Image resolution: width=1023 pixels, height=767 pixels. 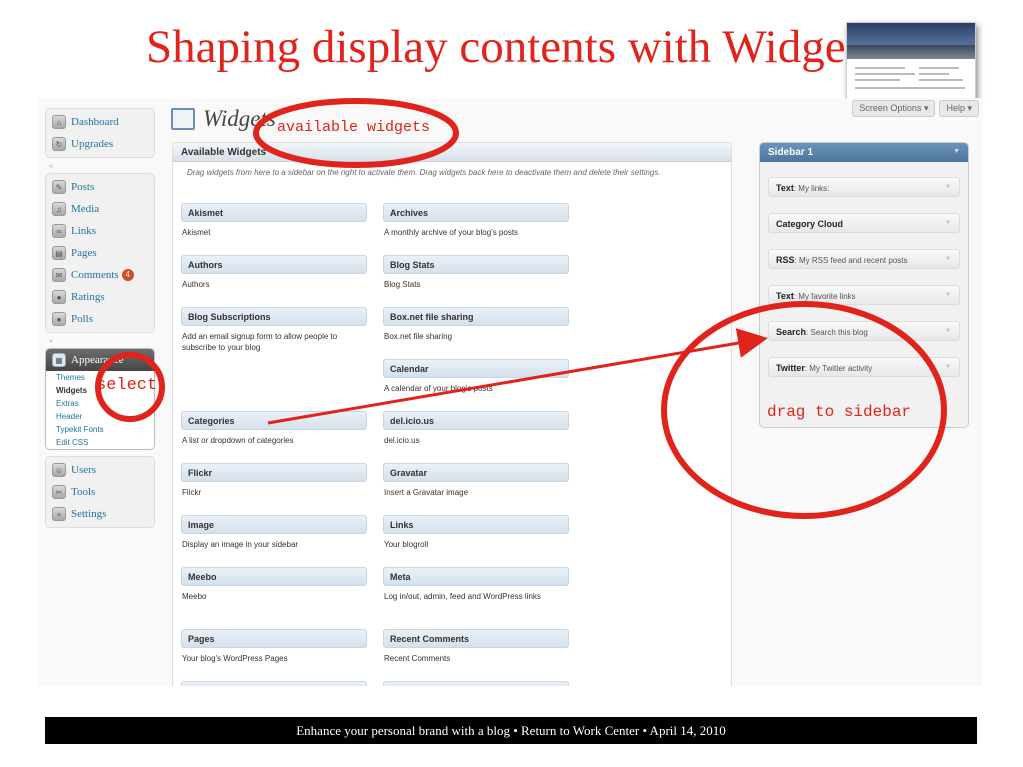 What do you see at coordinates (864, 331) in the screenshot?
I see `sidebar-widget-search: Search: Search this blog ▼` at bounding box center [864, 331].